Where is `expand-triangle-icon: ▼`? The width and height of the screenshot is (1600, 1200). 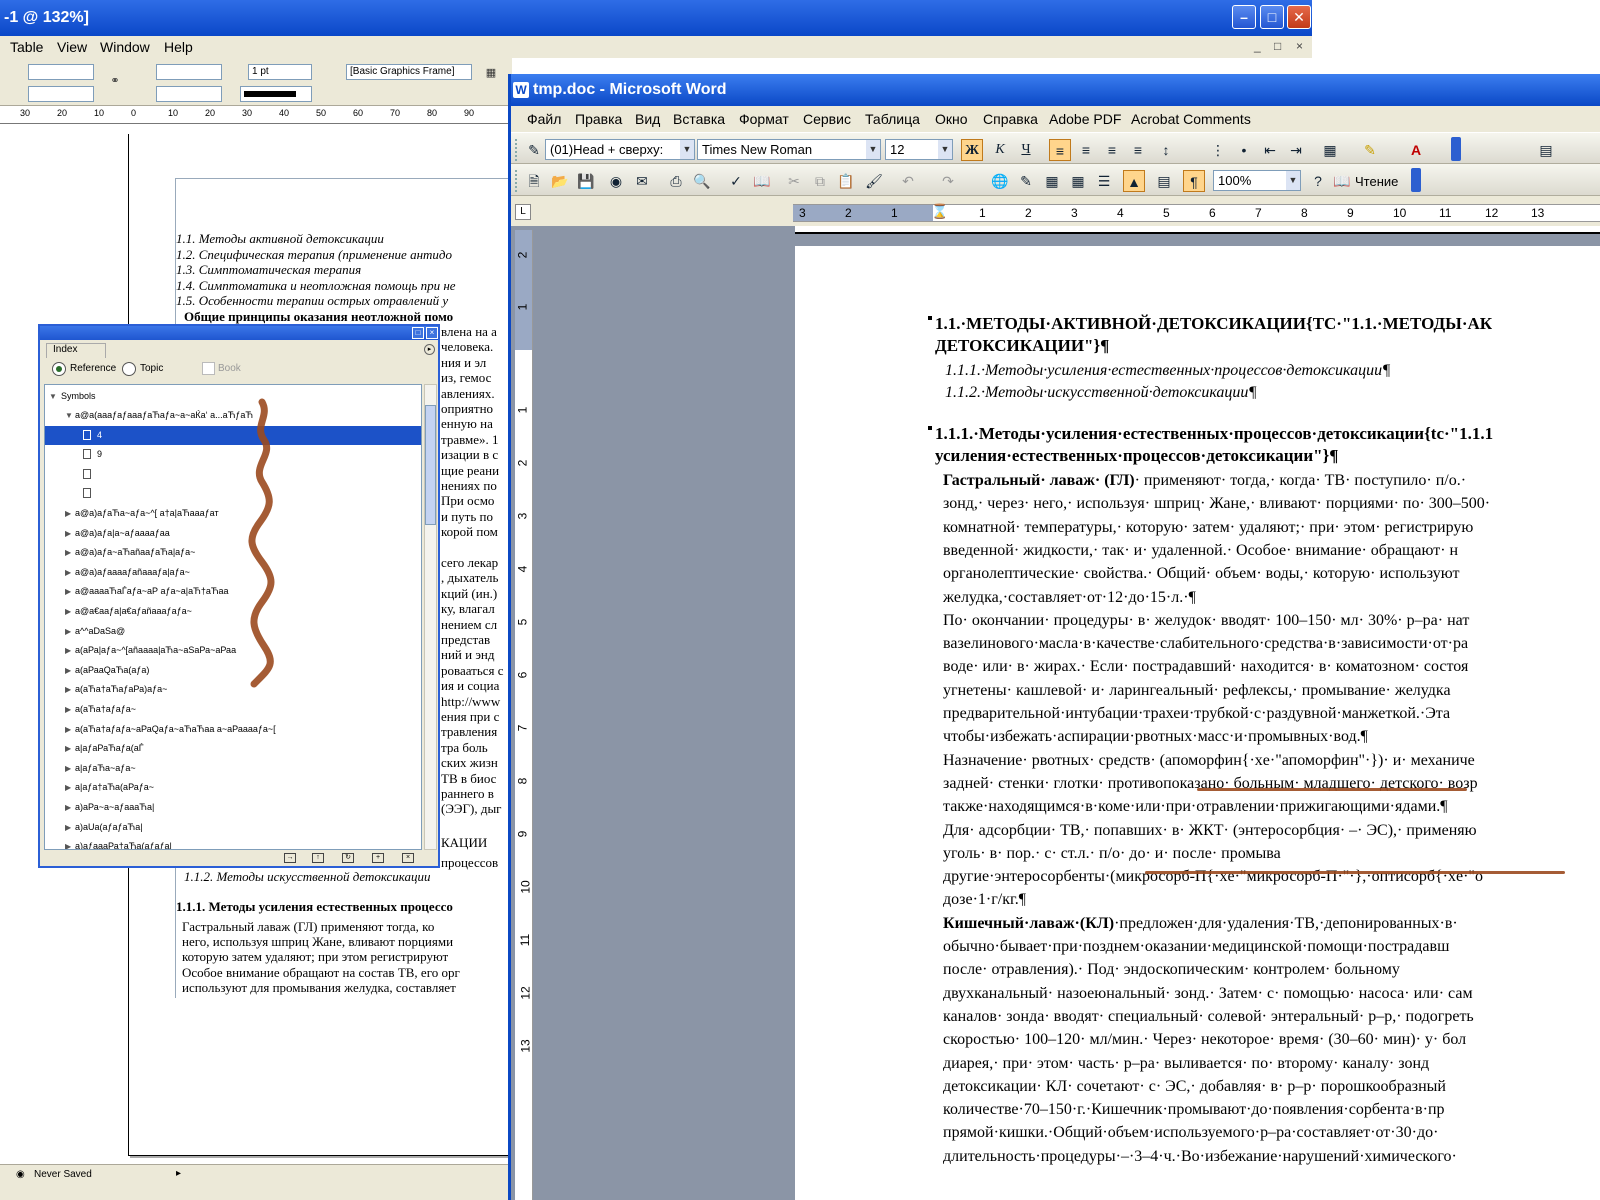 expand-triangle-icon: ▼ is located at coordinates (69, 415).